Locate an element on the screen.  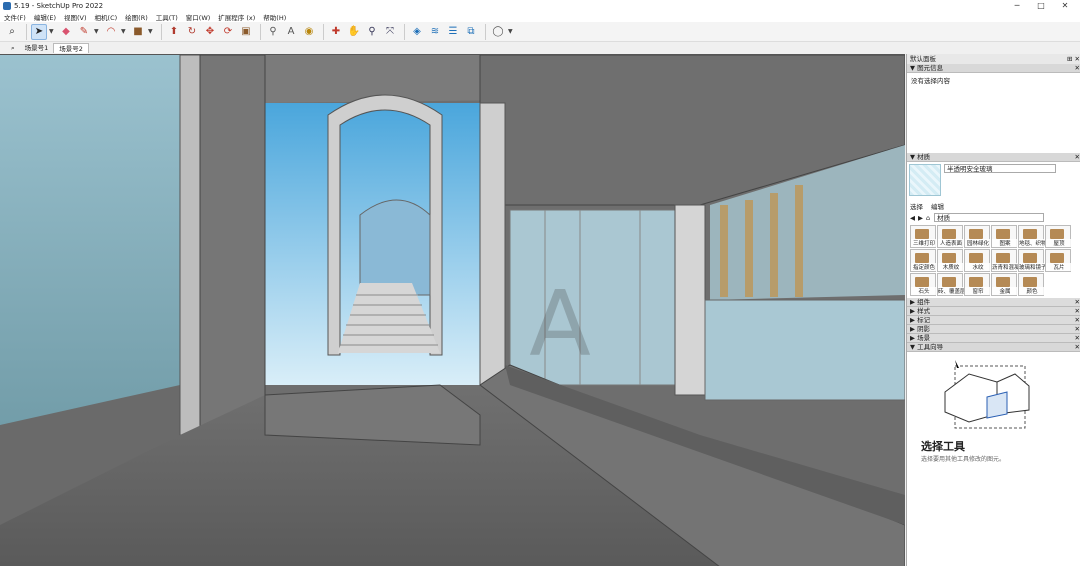
collapsed-panel-header: ▶ 阴影 ✕ is located at coordinates (993, 329).